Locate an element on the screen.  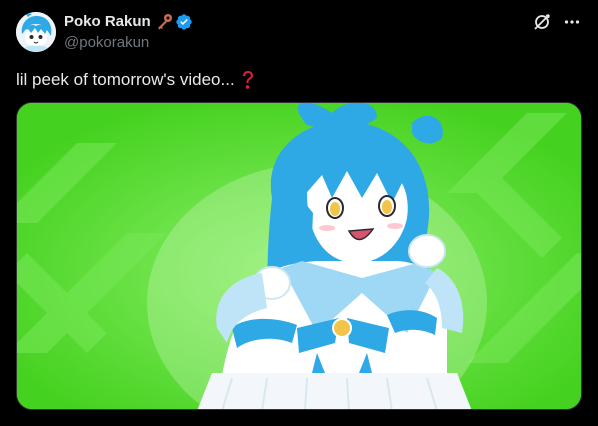
author-info: Poko Rakun @pokorakun is located at coordinates (274, 32).